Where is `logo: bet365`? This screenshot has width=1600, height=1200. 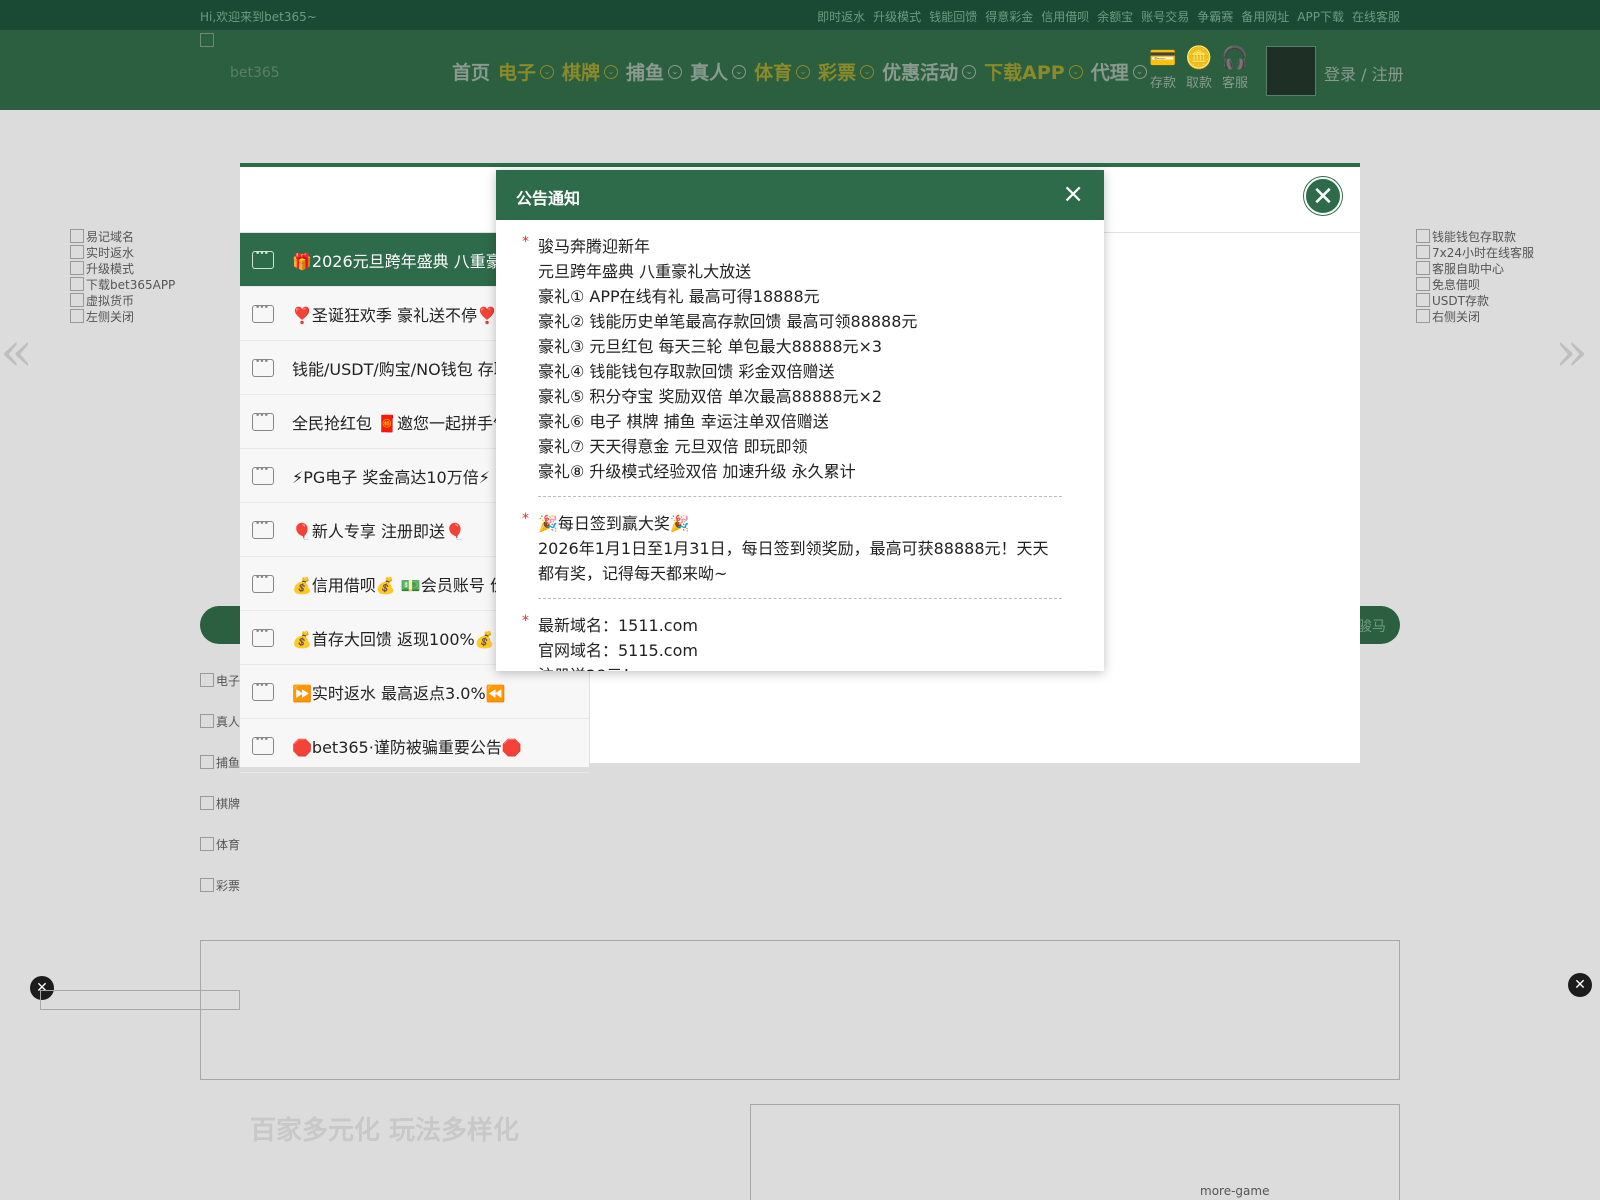 logo: bet365 is located at coordinates (240, 68).